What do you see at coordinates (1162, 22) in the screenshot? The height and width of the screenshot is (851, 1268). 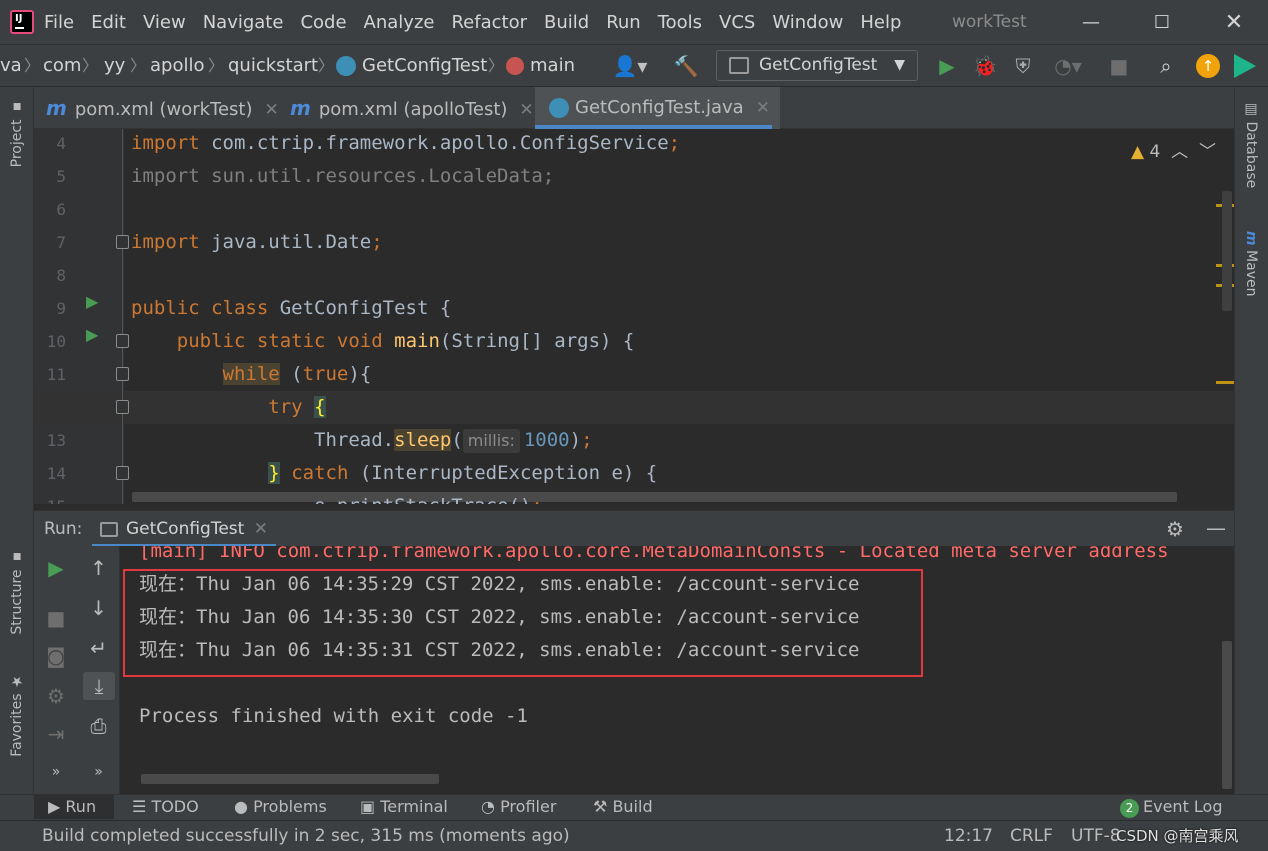 I see `maximize-button: ☐` at bounding box center [1162, 22].